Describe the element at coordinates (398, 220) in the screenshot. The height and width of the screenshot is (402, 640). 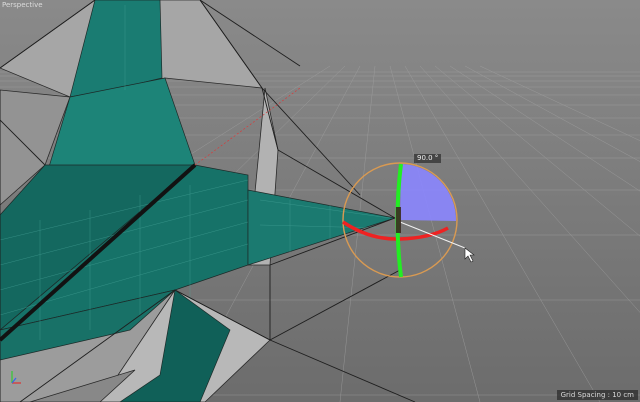
I see `gizmo-center-handle` at that location.